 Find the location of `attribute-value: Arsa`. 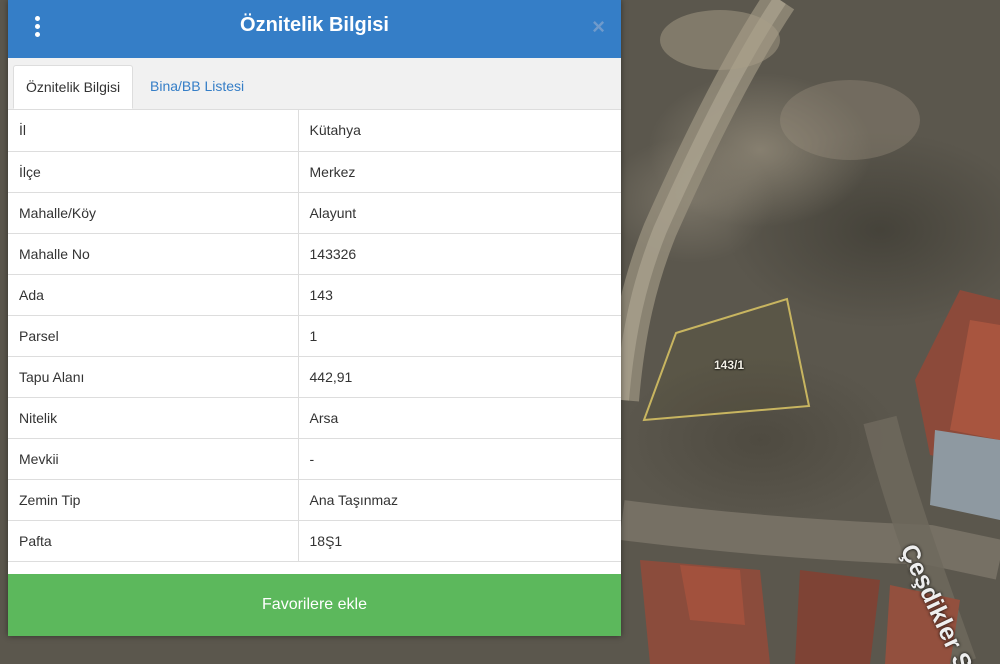

attribute-value: Arsa is located at coordinates (459, 418).